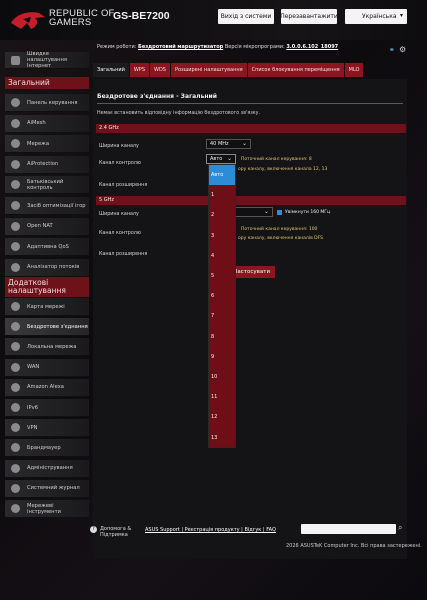  What do you see at coordinates (222, 296) in the screenshot?
I see `channel-option: 6` at bounding box center [222, 296].